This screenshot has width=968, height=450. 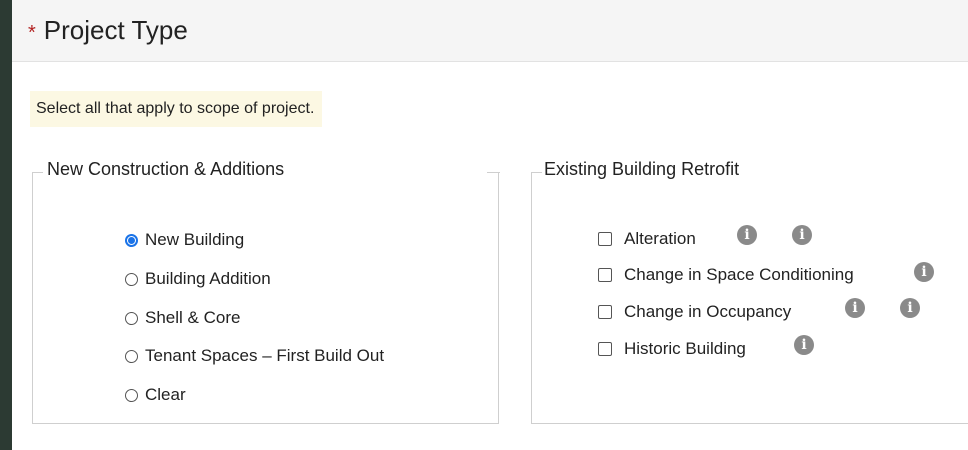 What do you see at coordinates (708, 311) in the screenshot?
I see `option-label: Change in Occupancy` at bounding box center [708, 311].